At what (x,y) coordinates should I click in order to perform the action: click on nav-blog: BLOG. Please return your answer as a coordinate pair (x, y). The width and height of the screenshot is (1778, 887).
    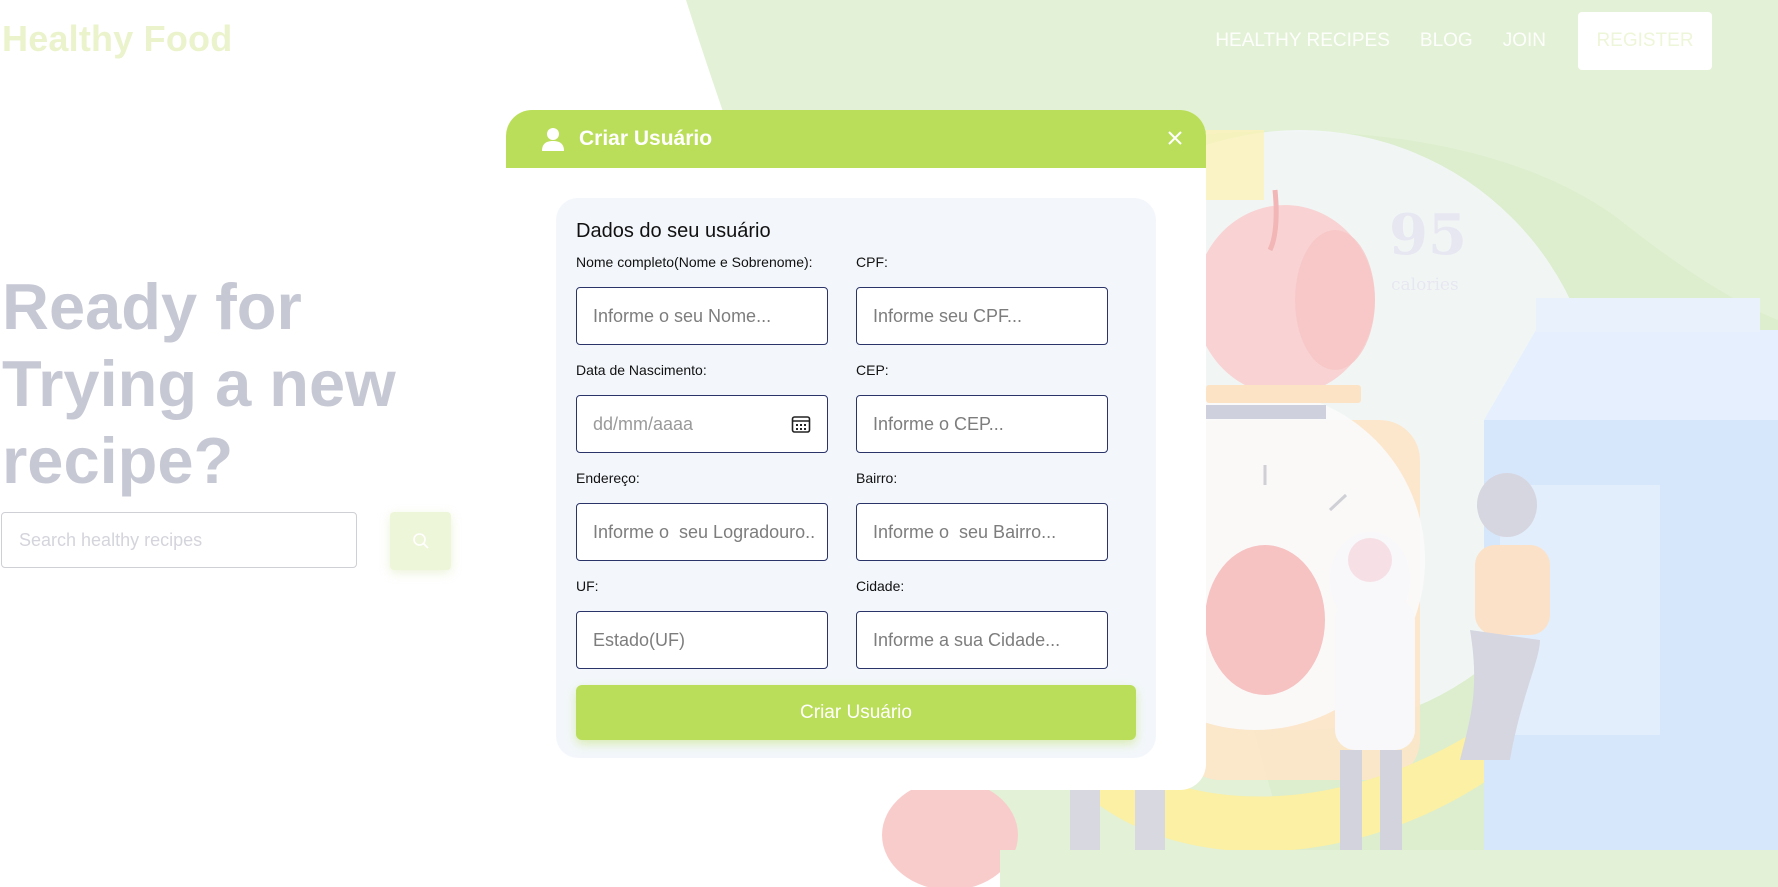
    Looking at the image, I should click on (1446, 41).